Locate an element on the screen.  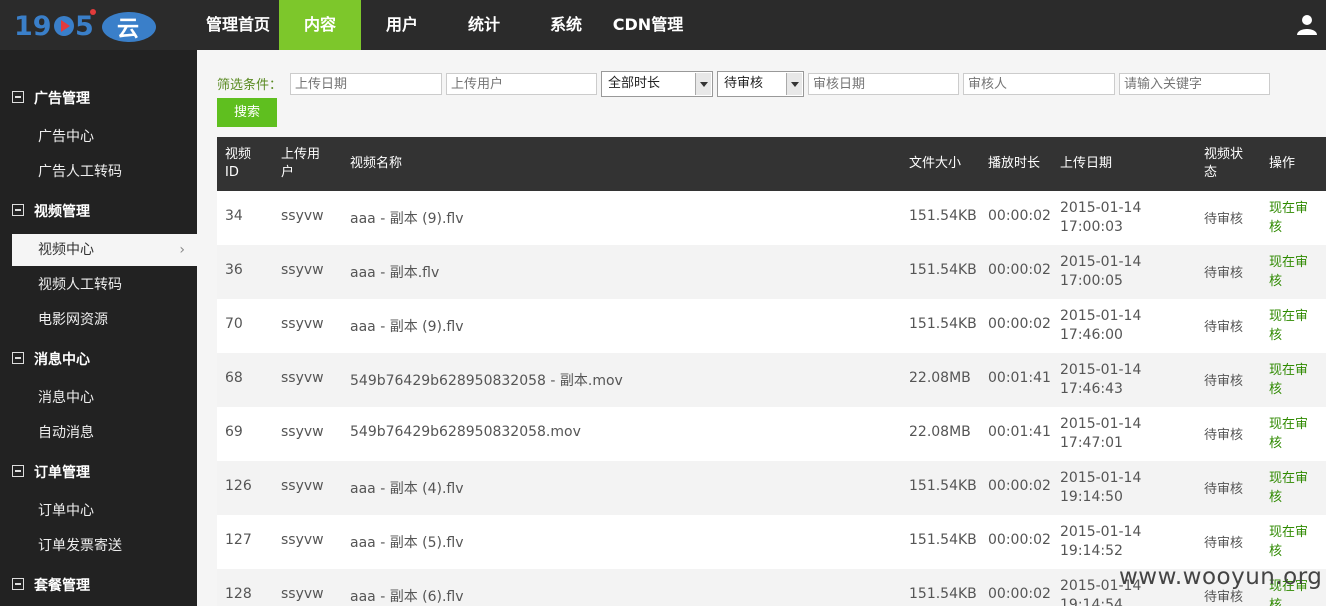
dropdown-arrow-icon is located at coordinates (703, 84).